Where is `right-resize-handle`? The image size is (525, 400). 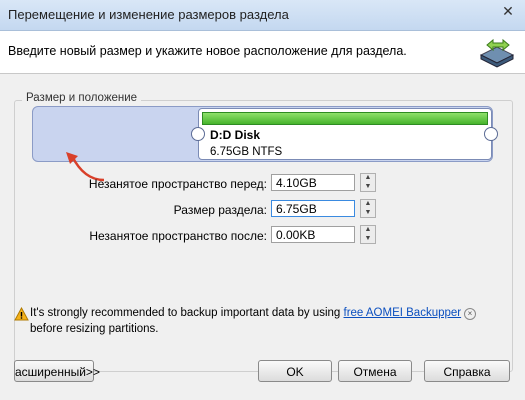
right-resize-handle is located at coordinates (491, 134).